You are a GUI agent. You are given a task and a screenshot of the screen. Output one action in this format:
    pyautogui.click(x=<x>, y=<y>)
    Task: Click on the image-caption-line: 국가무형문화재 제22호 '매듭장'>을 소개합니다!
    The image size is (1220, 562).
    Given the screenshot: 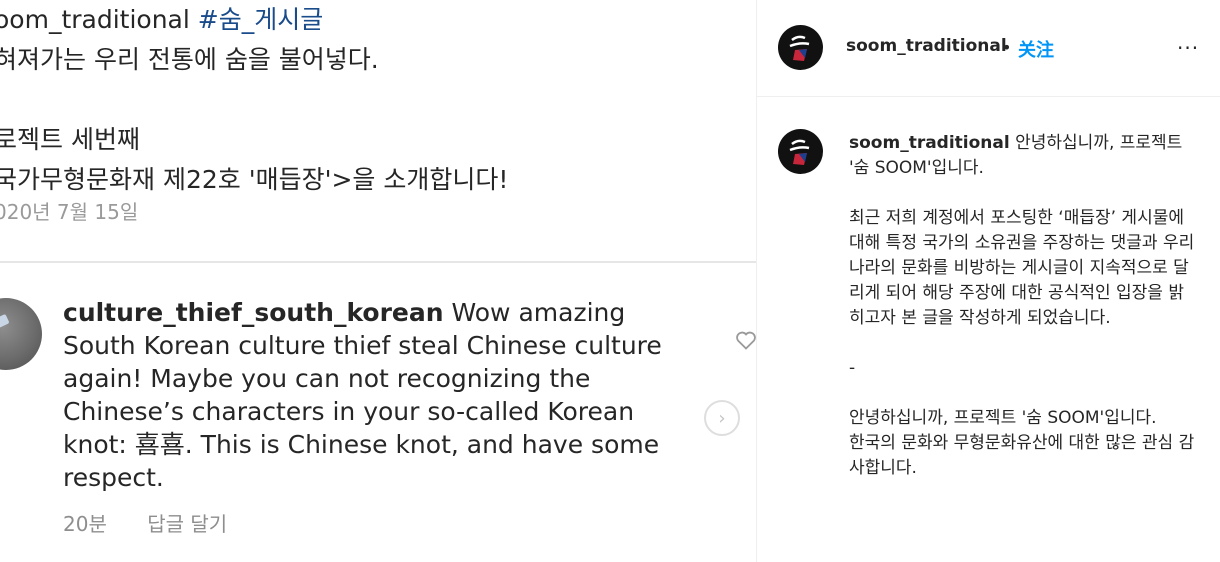 What is the action you would take?
    pyautogui.click(x=254, y=179)
    